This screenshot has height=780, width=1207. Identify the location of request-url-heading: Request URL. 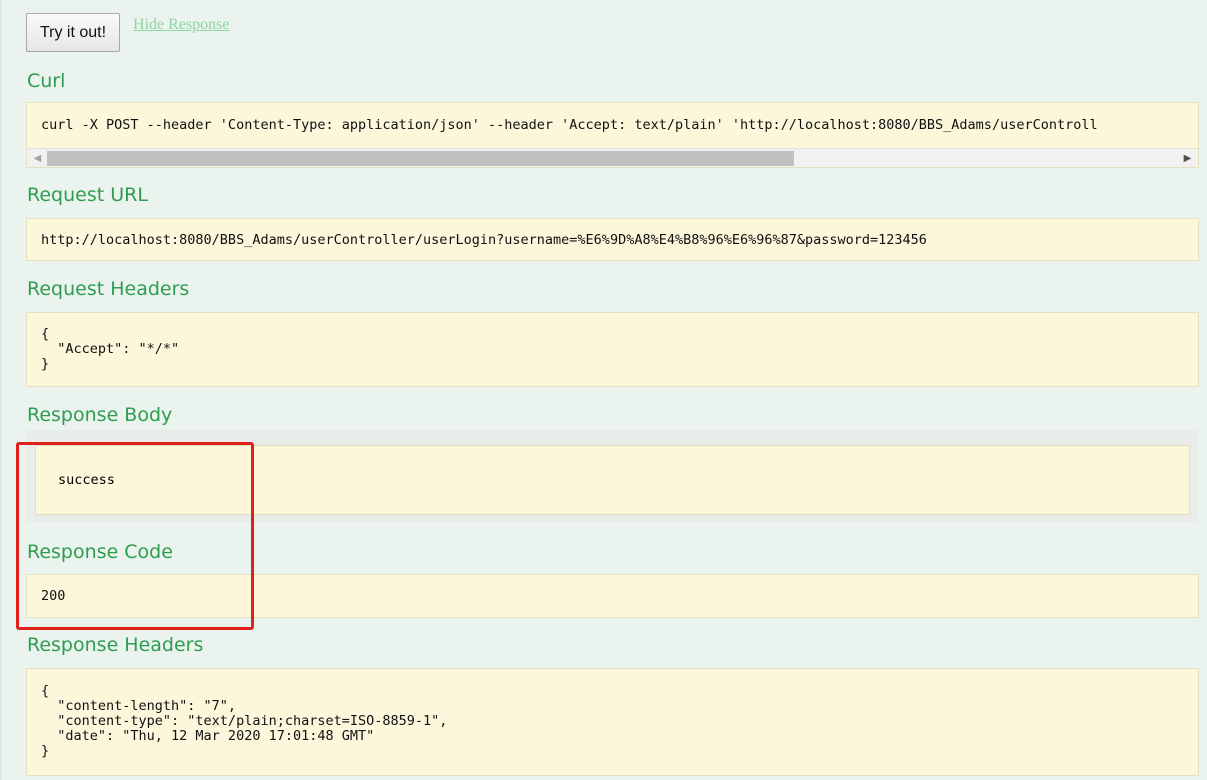
(87, 195).